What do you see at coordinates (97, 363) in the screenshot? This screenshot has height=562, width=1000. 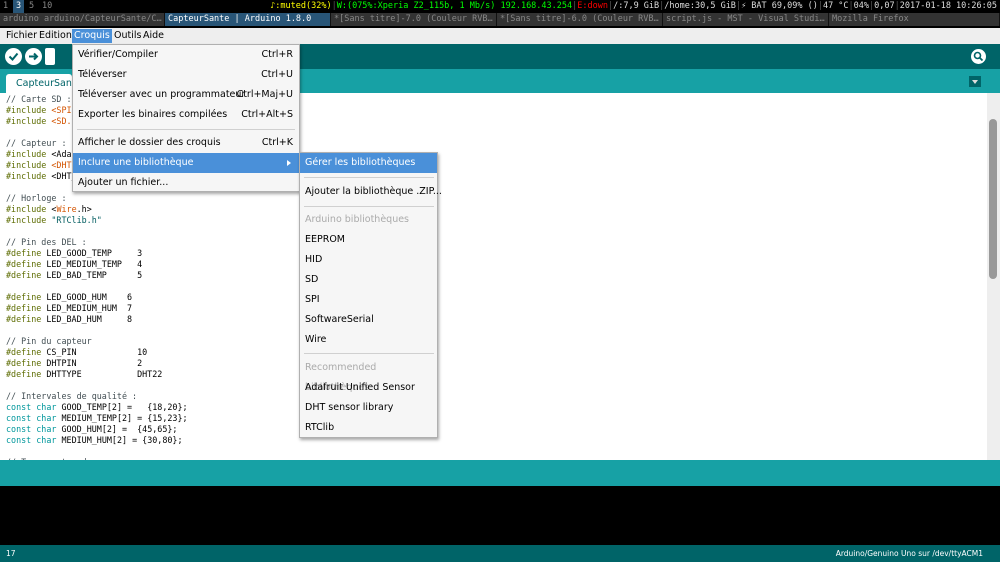 I see `code-line: #define DHTPIN 2` at bounding box center [97, 363].